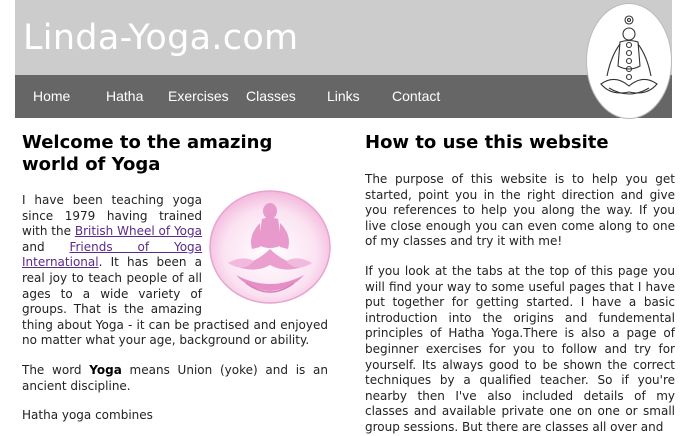  What do you see at coordinates (198, 96) in the screenshot?
I see `nav-exercises: Exercises` at bounding box center [198, 96].